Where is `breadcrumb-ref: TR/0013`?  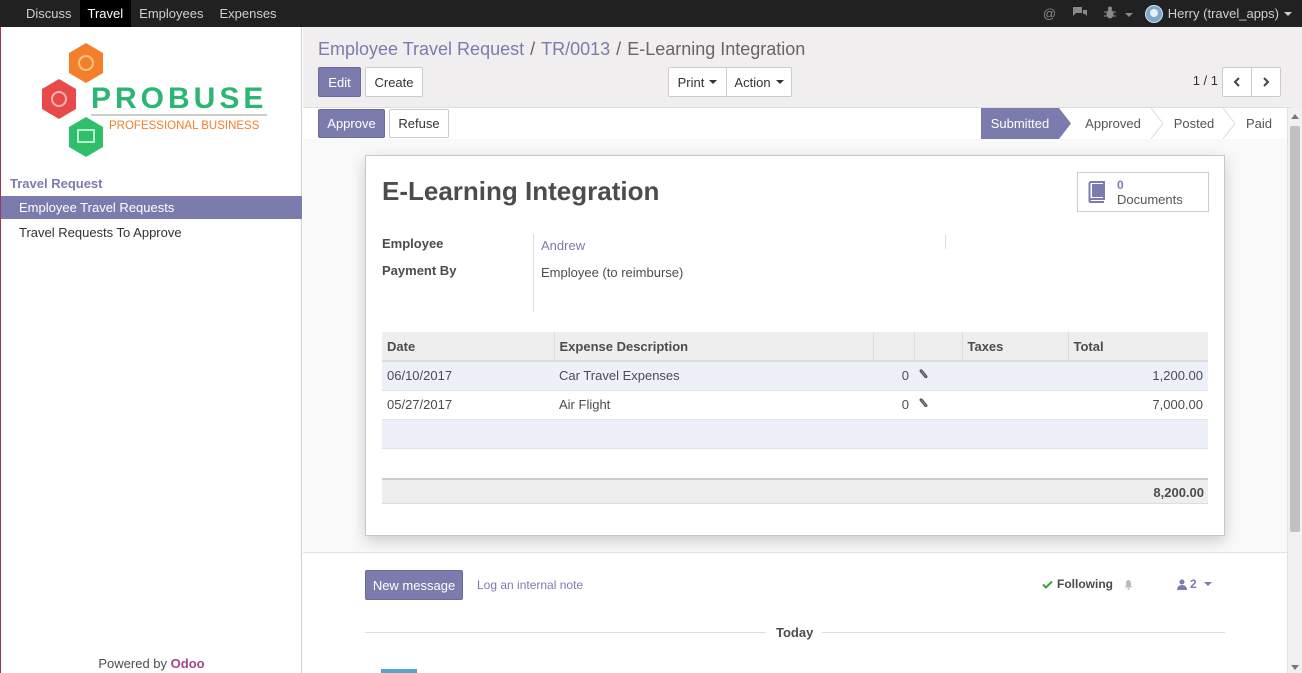 breadcrumb-ref: TR/0013 is located at coordinates (575, 49).